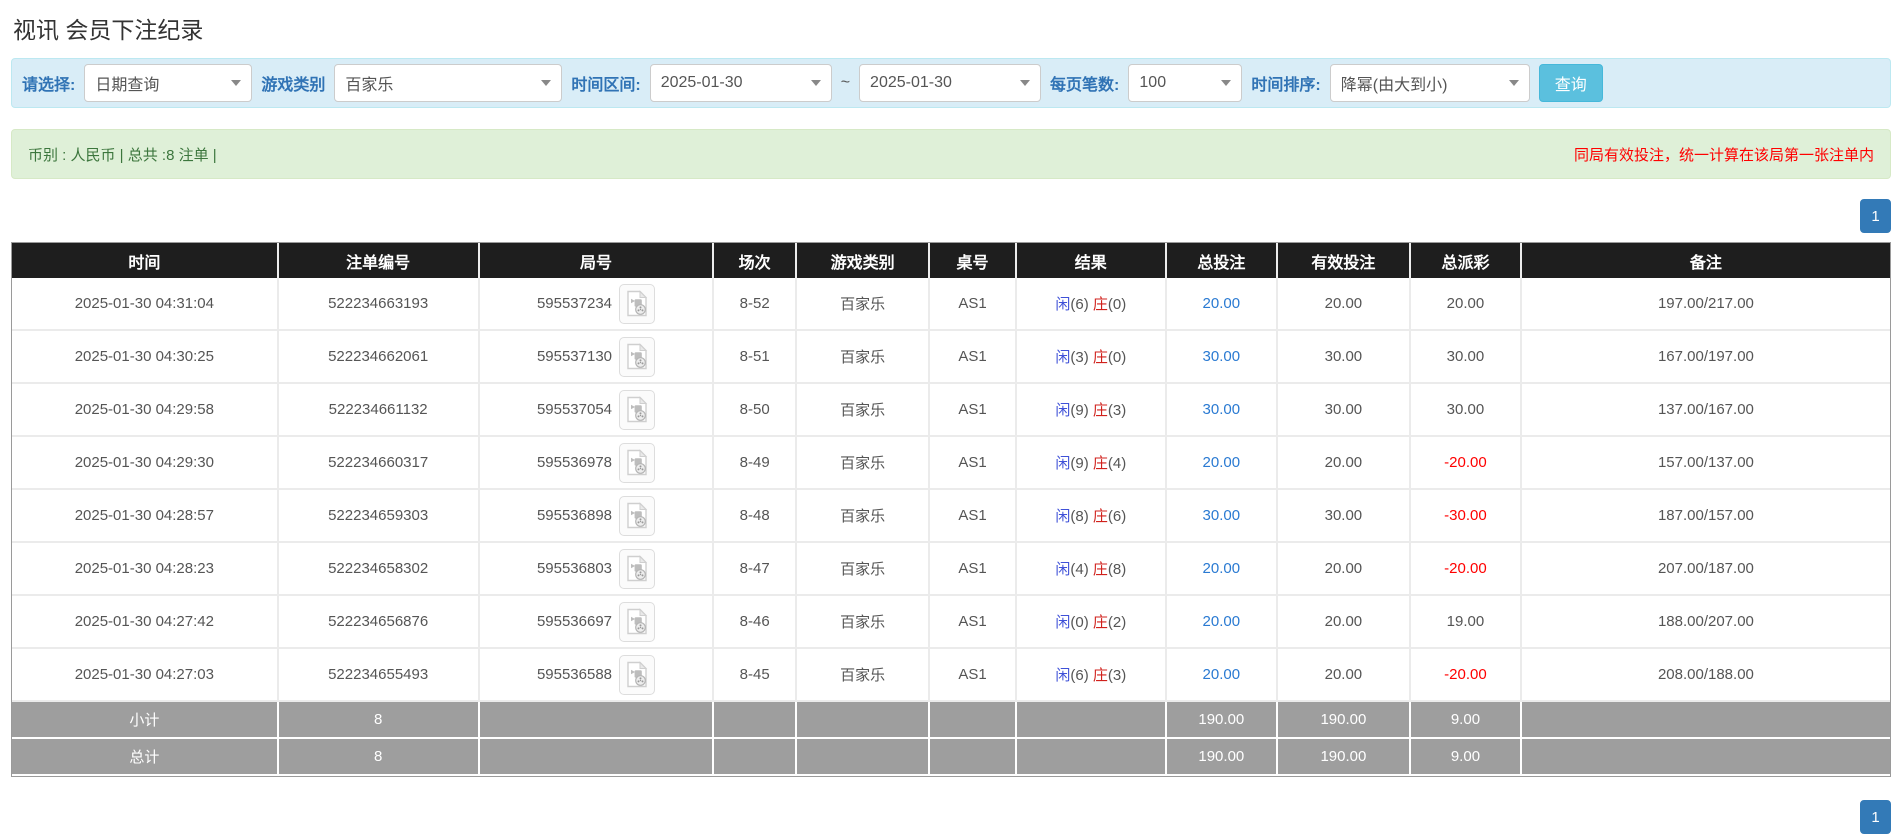  I want to click on subtotal-label: 小计, so click(145, 720).